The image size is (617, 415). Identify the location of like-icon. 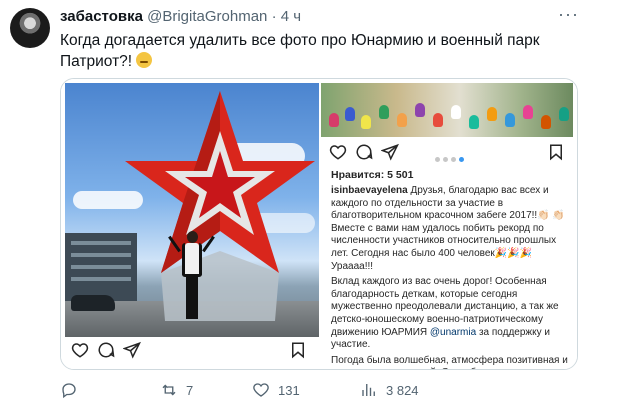
(261, 390).